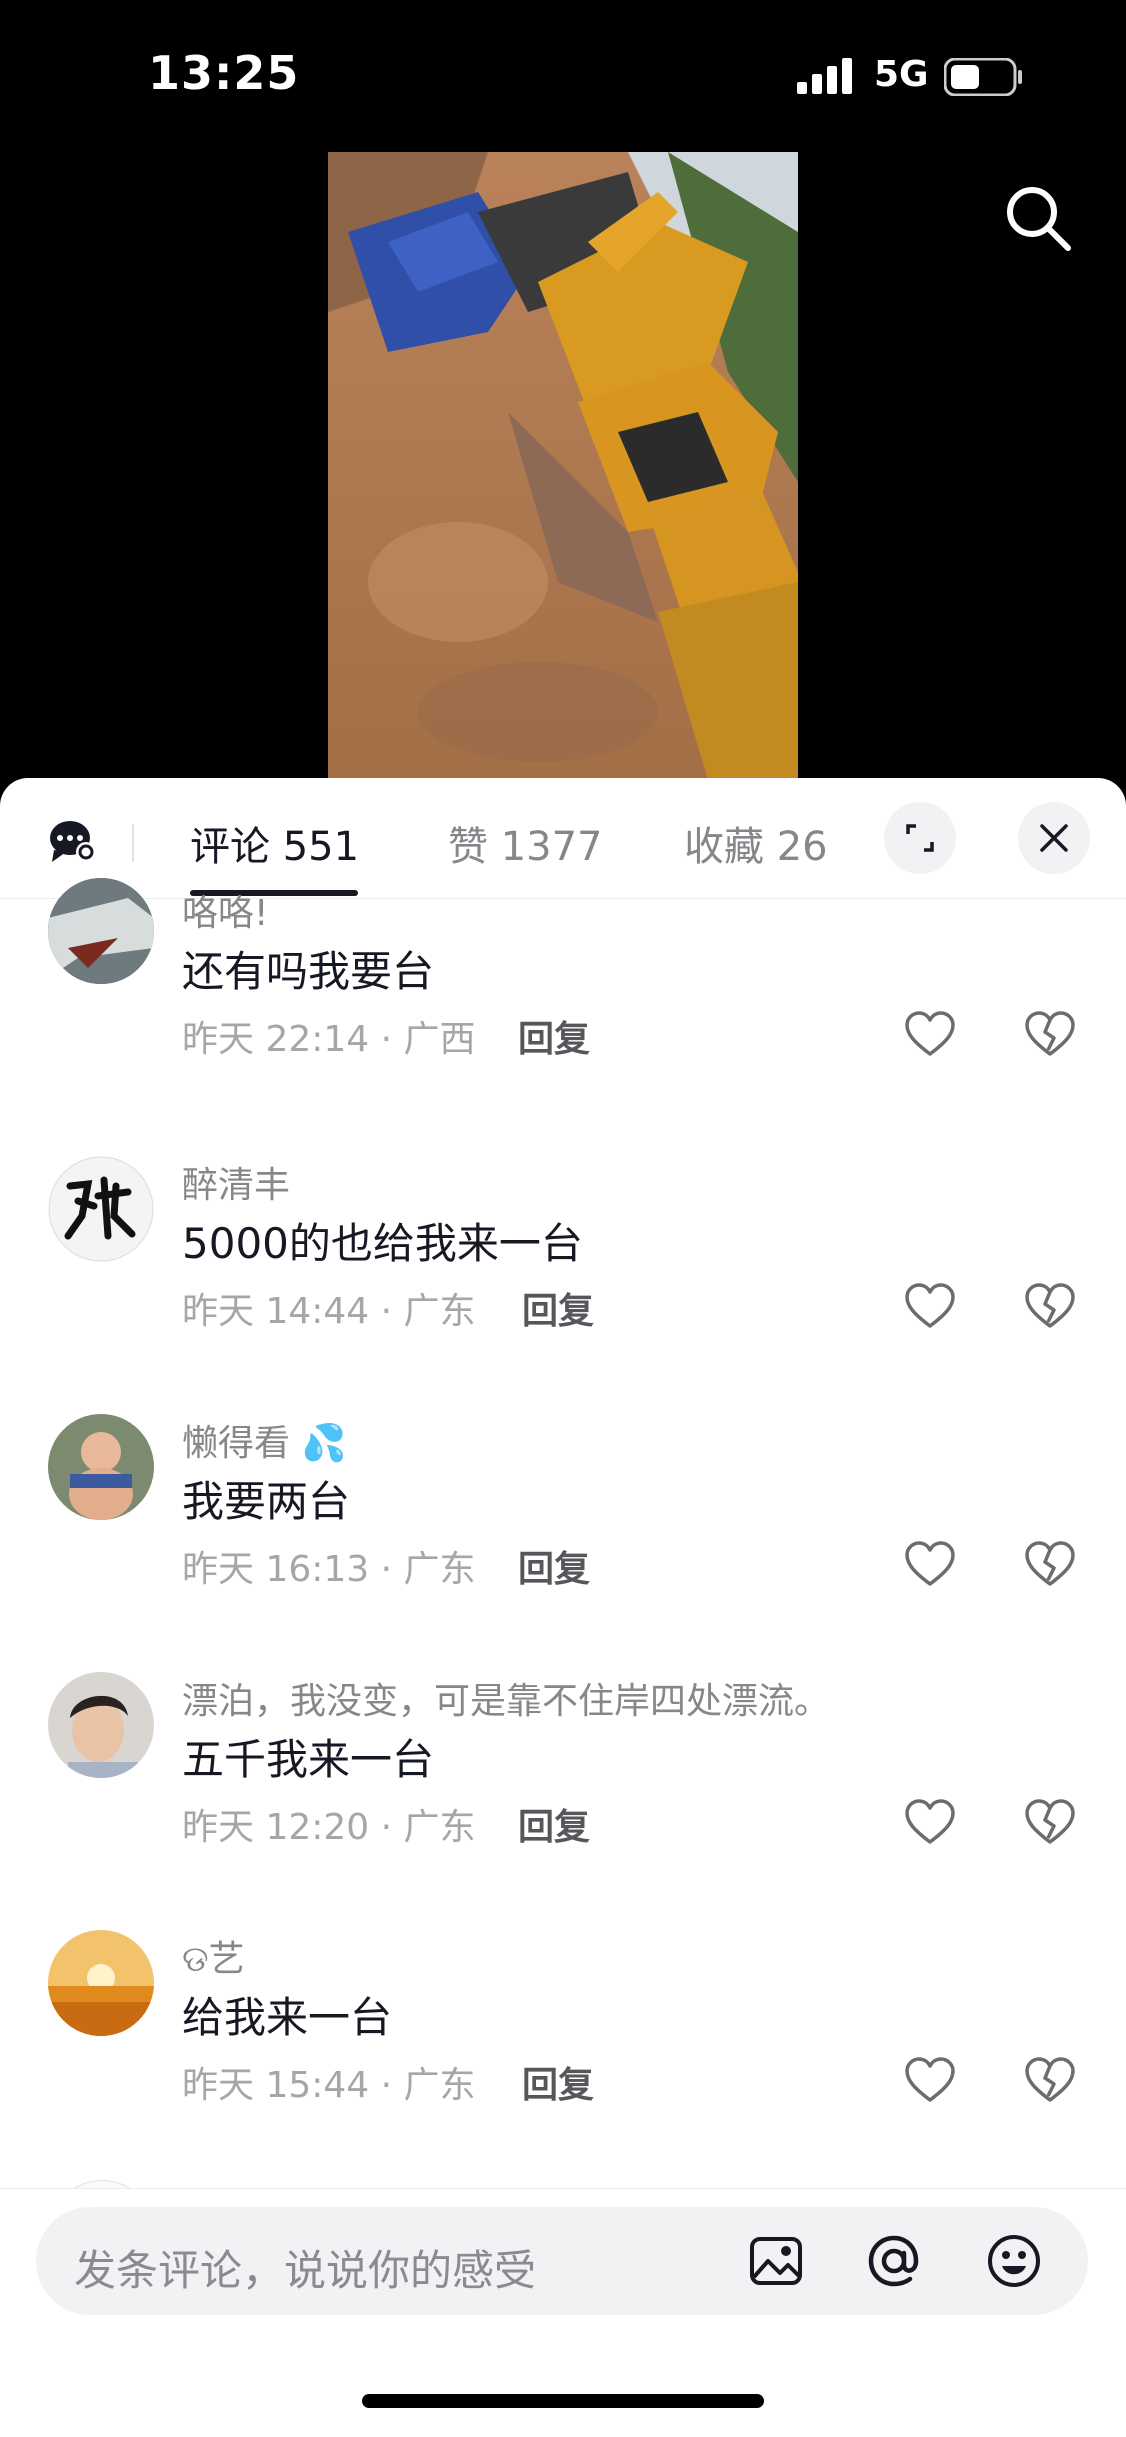 The width and height of the screenshot is (1126, 2437). What do you see at coordinates (901, 74) in the screenshot?
I see `network-type: 5G` at bounding box center [901, 74].